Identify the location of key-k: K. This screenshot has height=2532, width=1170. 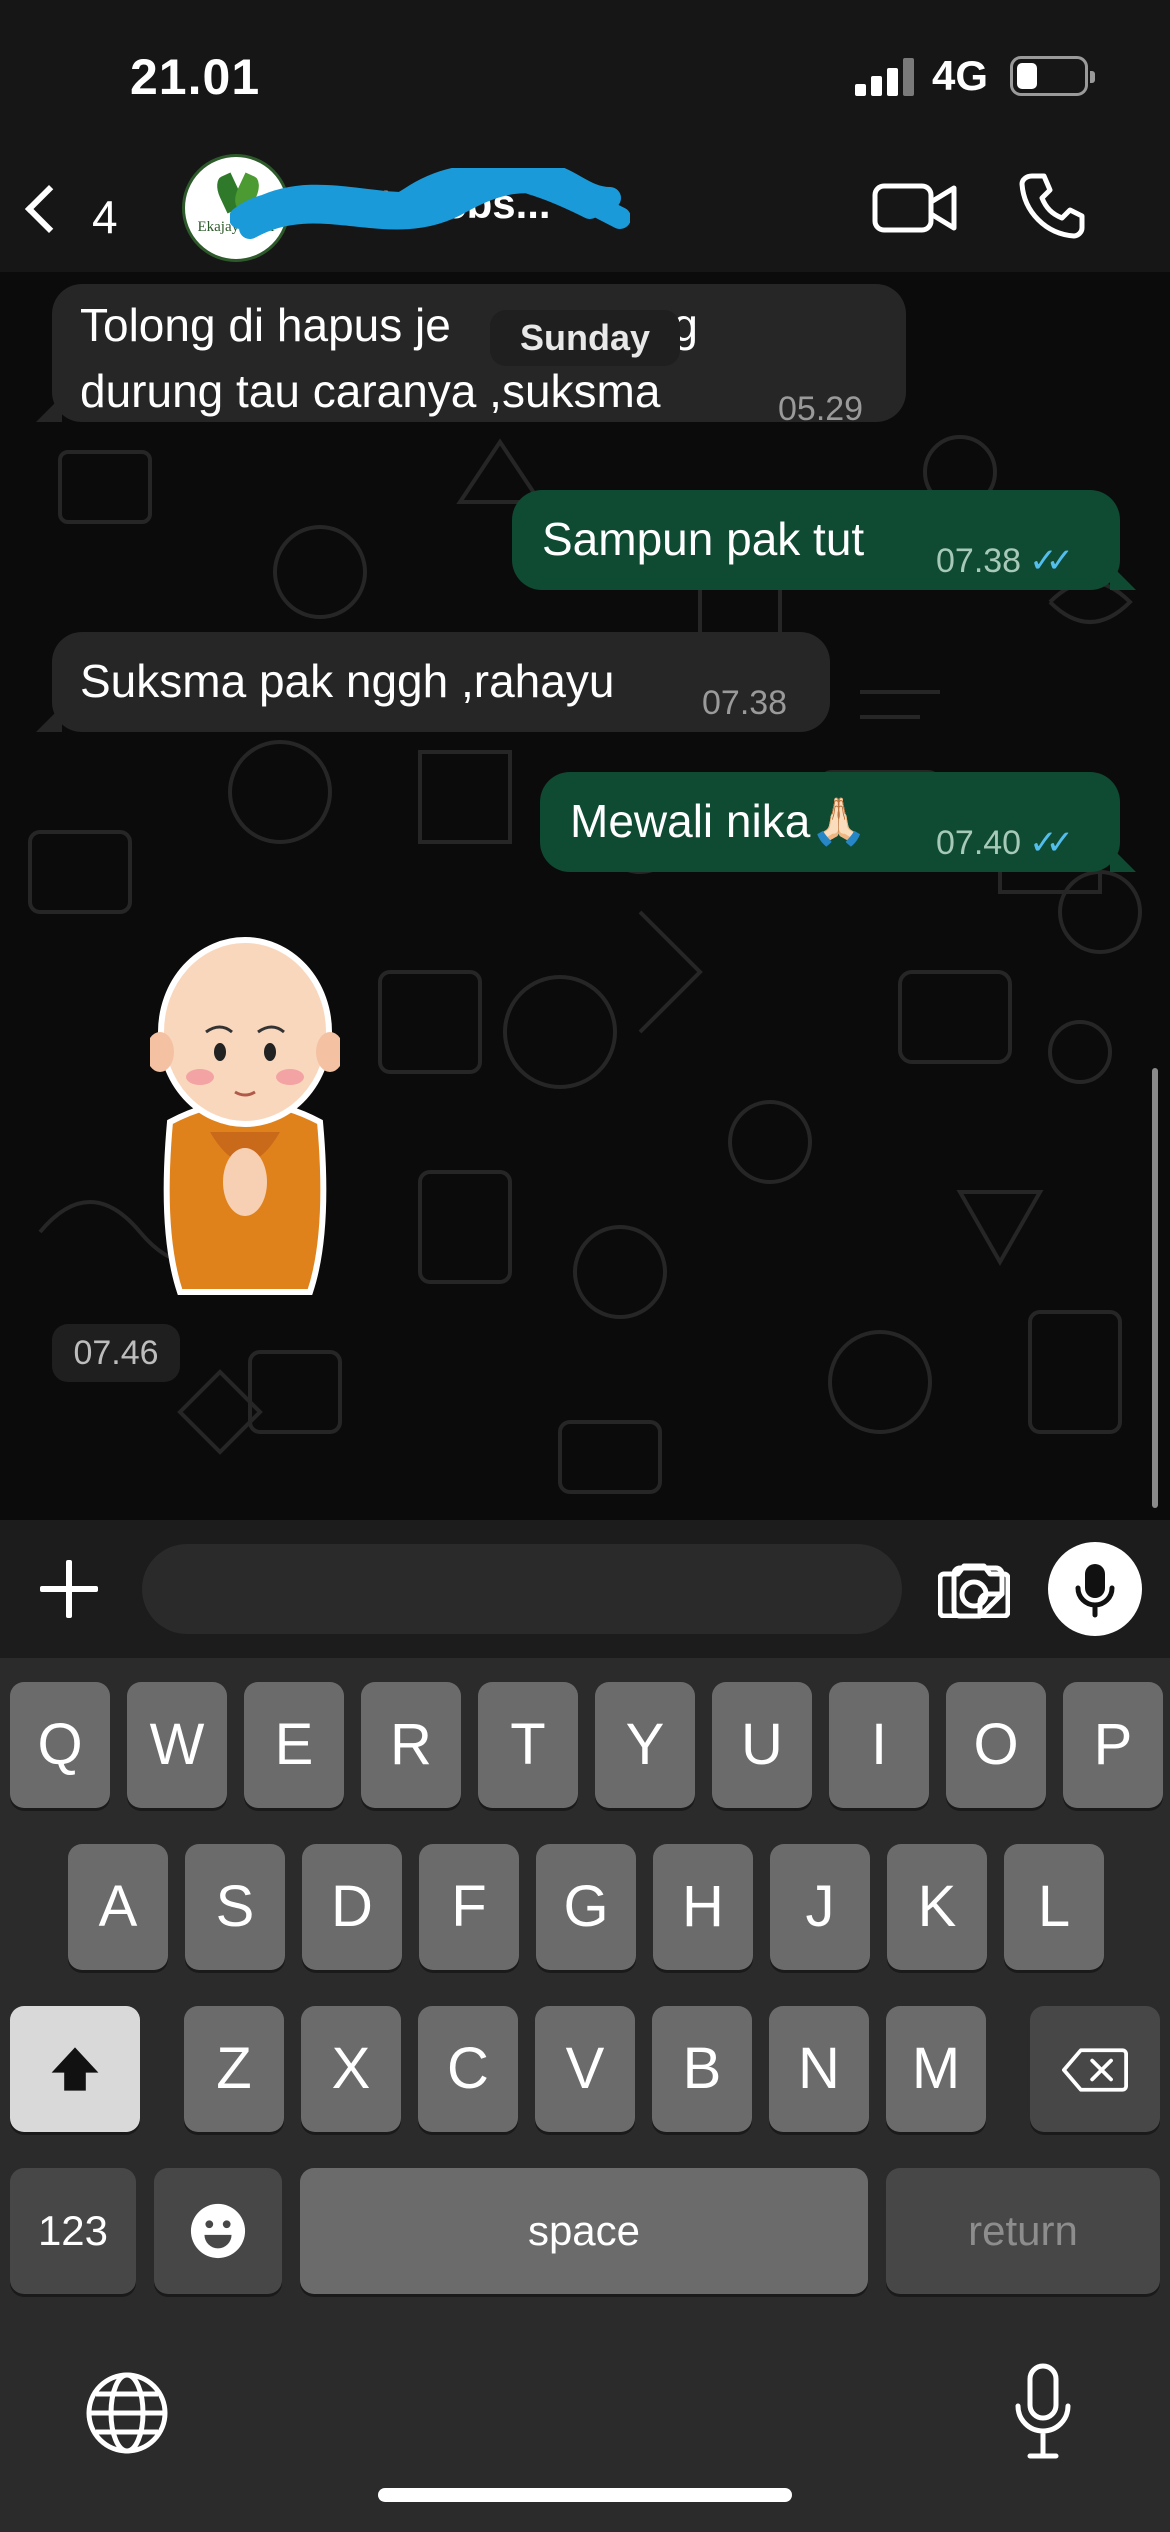
(937, 1907).